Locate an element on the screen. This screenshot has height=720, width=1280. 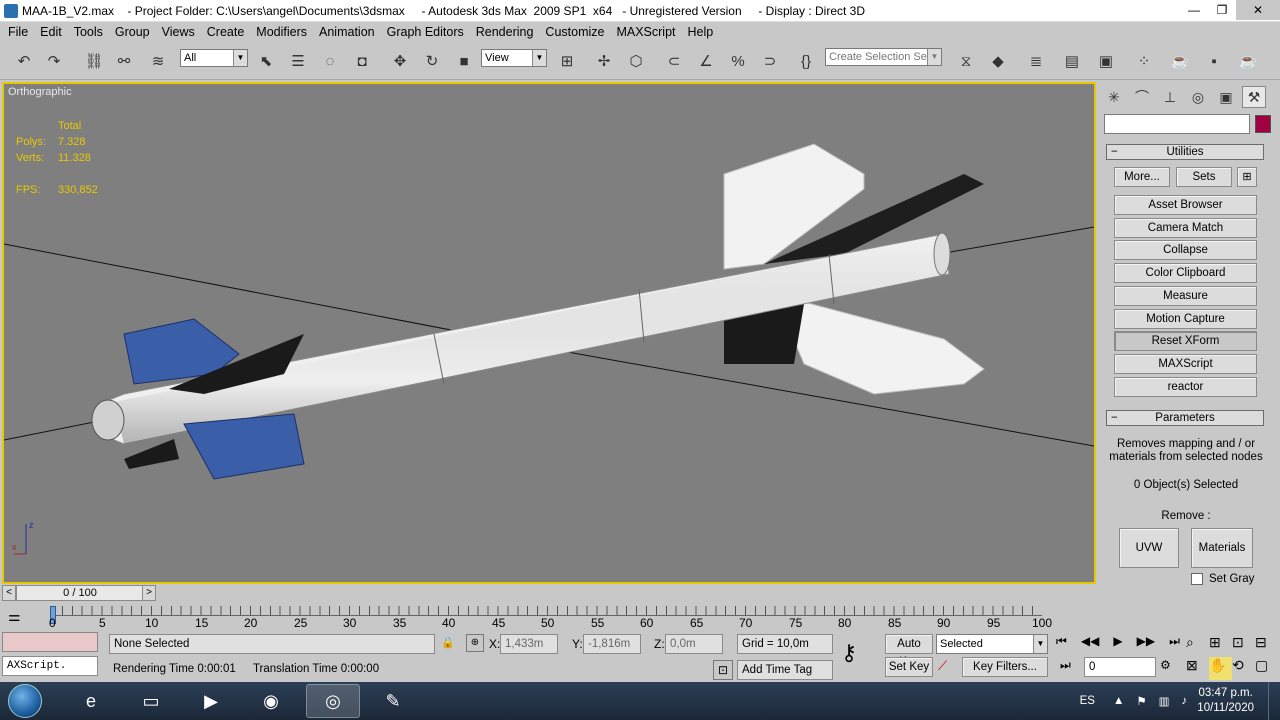
z-coordinate-field: 0,0m is located at coordinates (694, 644).